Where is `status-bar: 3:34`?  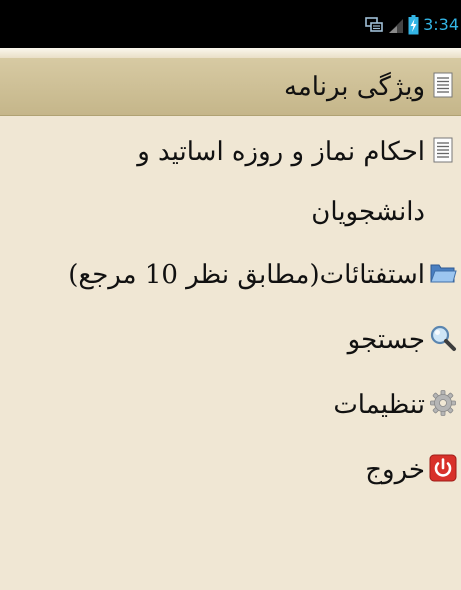 status-bar: 3:34 is located at coordinates (230, 24).